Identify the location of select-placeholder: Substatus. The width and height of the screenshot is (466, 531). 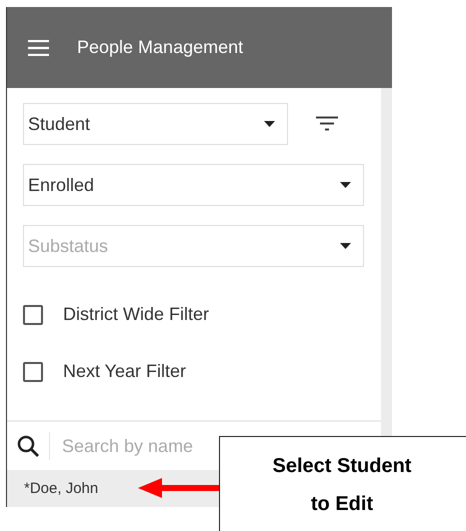
(68, 246).